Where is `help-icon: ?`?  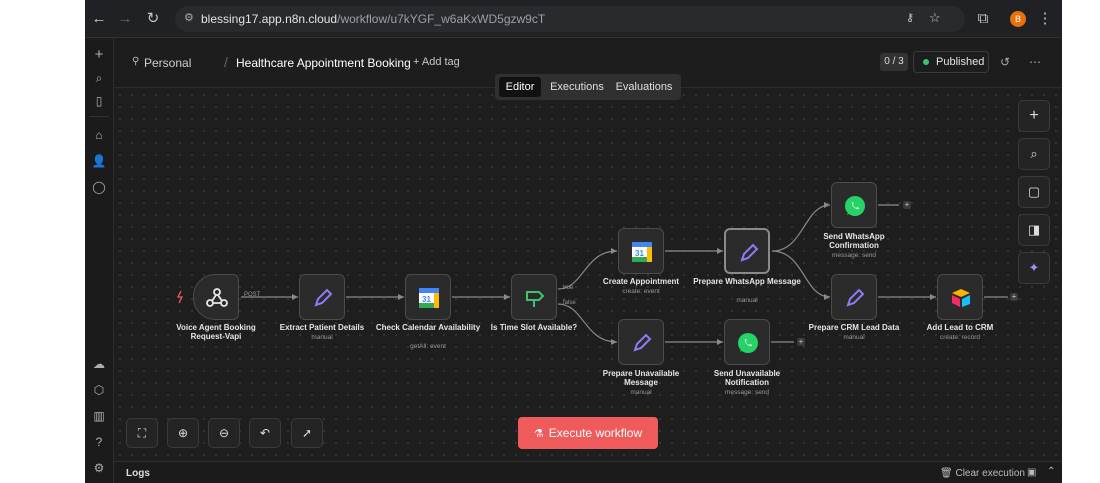
help-icon: ? is located at coordinates (99, 442).